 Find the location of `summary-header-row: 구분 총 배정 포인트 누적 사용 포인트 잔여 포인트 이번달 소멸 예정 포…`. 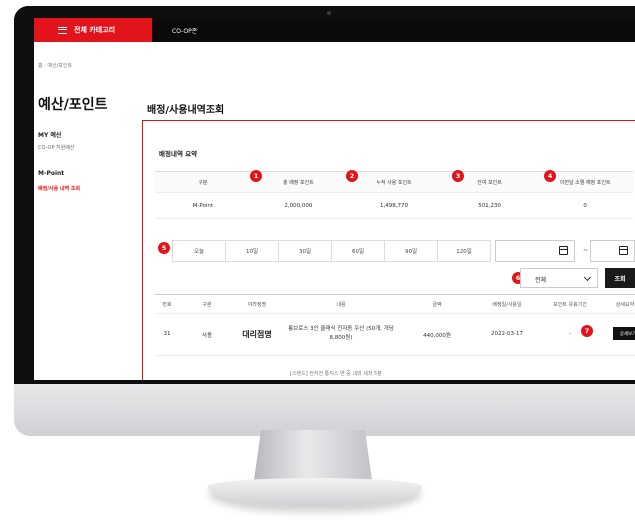

summary-header-row: 구분 총 배정 포인트 누적 사용 포인트 잔여 포인트 이번달 소멸 예정 포… is located at coordinates (394, 182).